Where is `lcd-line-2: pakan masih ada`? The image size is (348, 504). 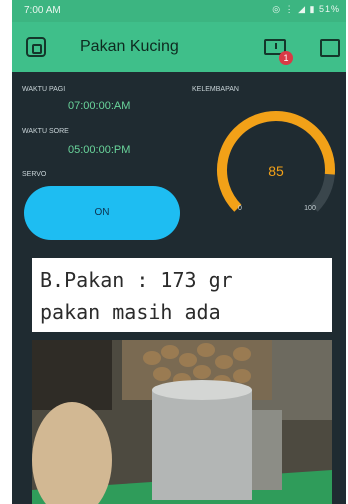
lcd-line-2: pakan masih ada is located at coordinates (130, 312).